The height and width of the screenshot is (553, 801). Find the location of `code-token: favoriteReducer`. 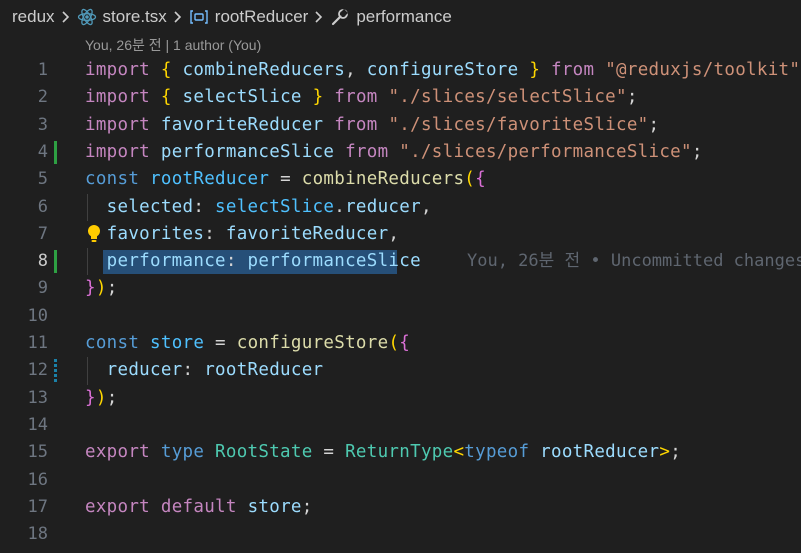

code-token: favoriteReducer is located at coordinates (242, 124).